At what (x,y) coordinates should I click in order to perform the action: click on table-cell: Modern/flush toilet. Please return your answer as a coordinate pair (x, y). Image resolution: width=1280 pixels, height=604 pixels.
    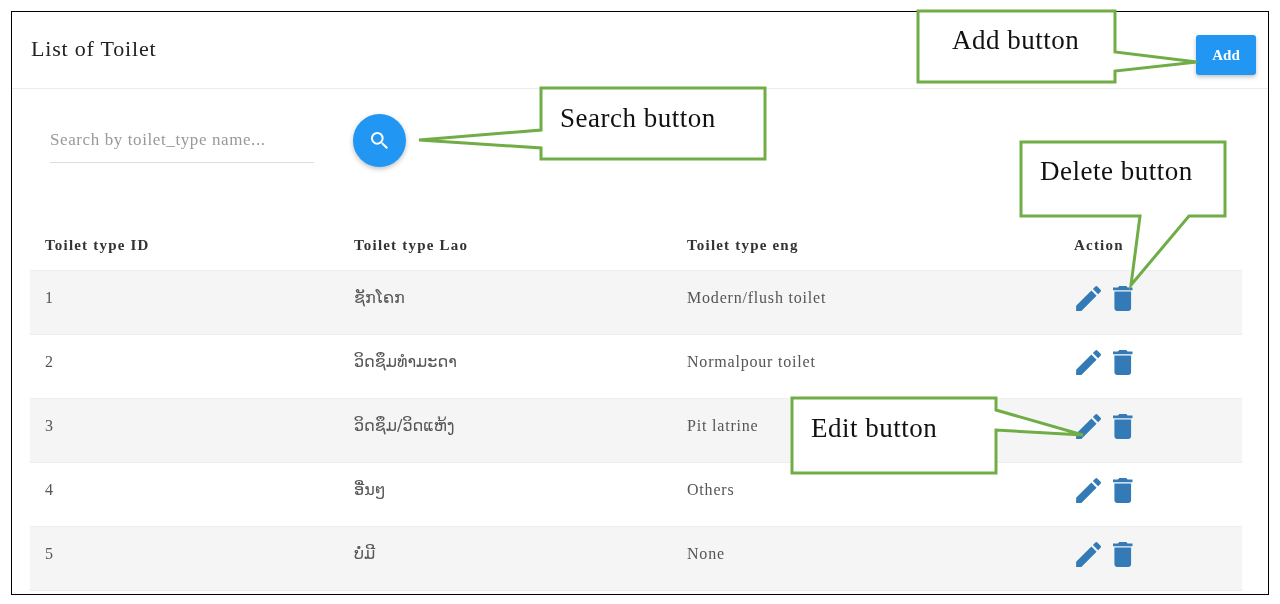
    Looking at the image, I should click on (757, 297).